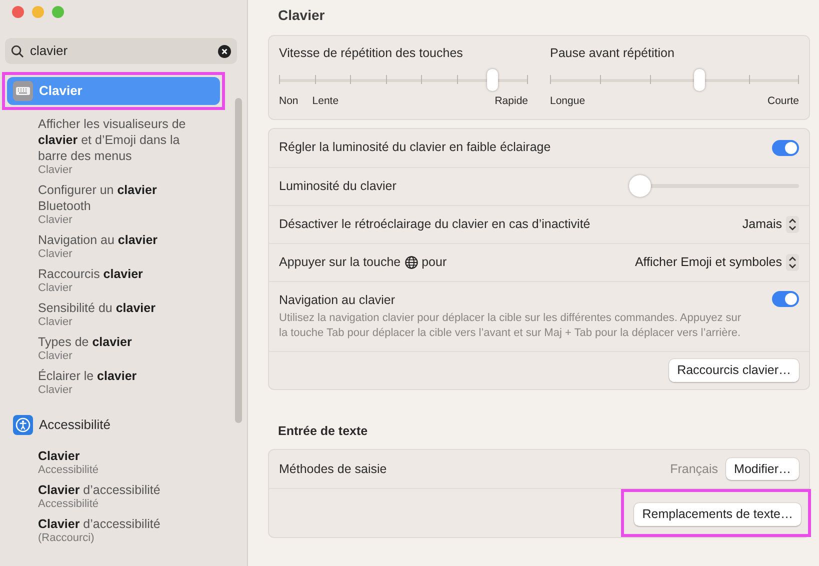 This screenshot has width=819, height=566. I want to click on search-result: Éclairer le clavier Clavier, so click(124, 382).